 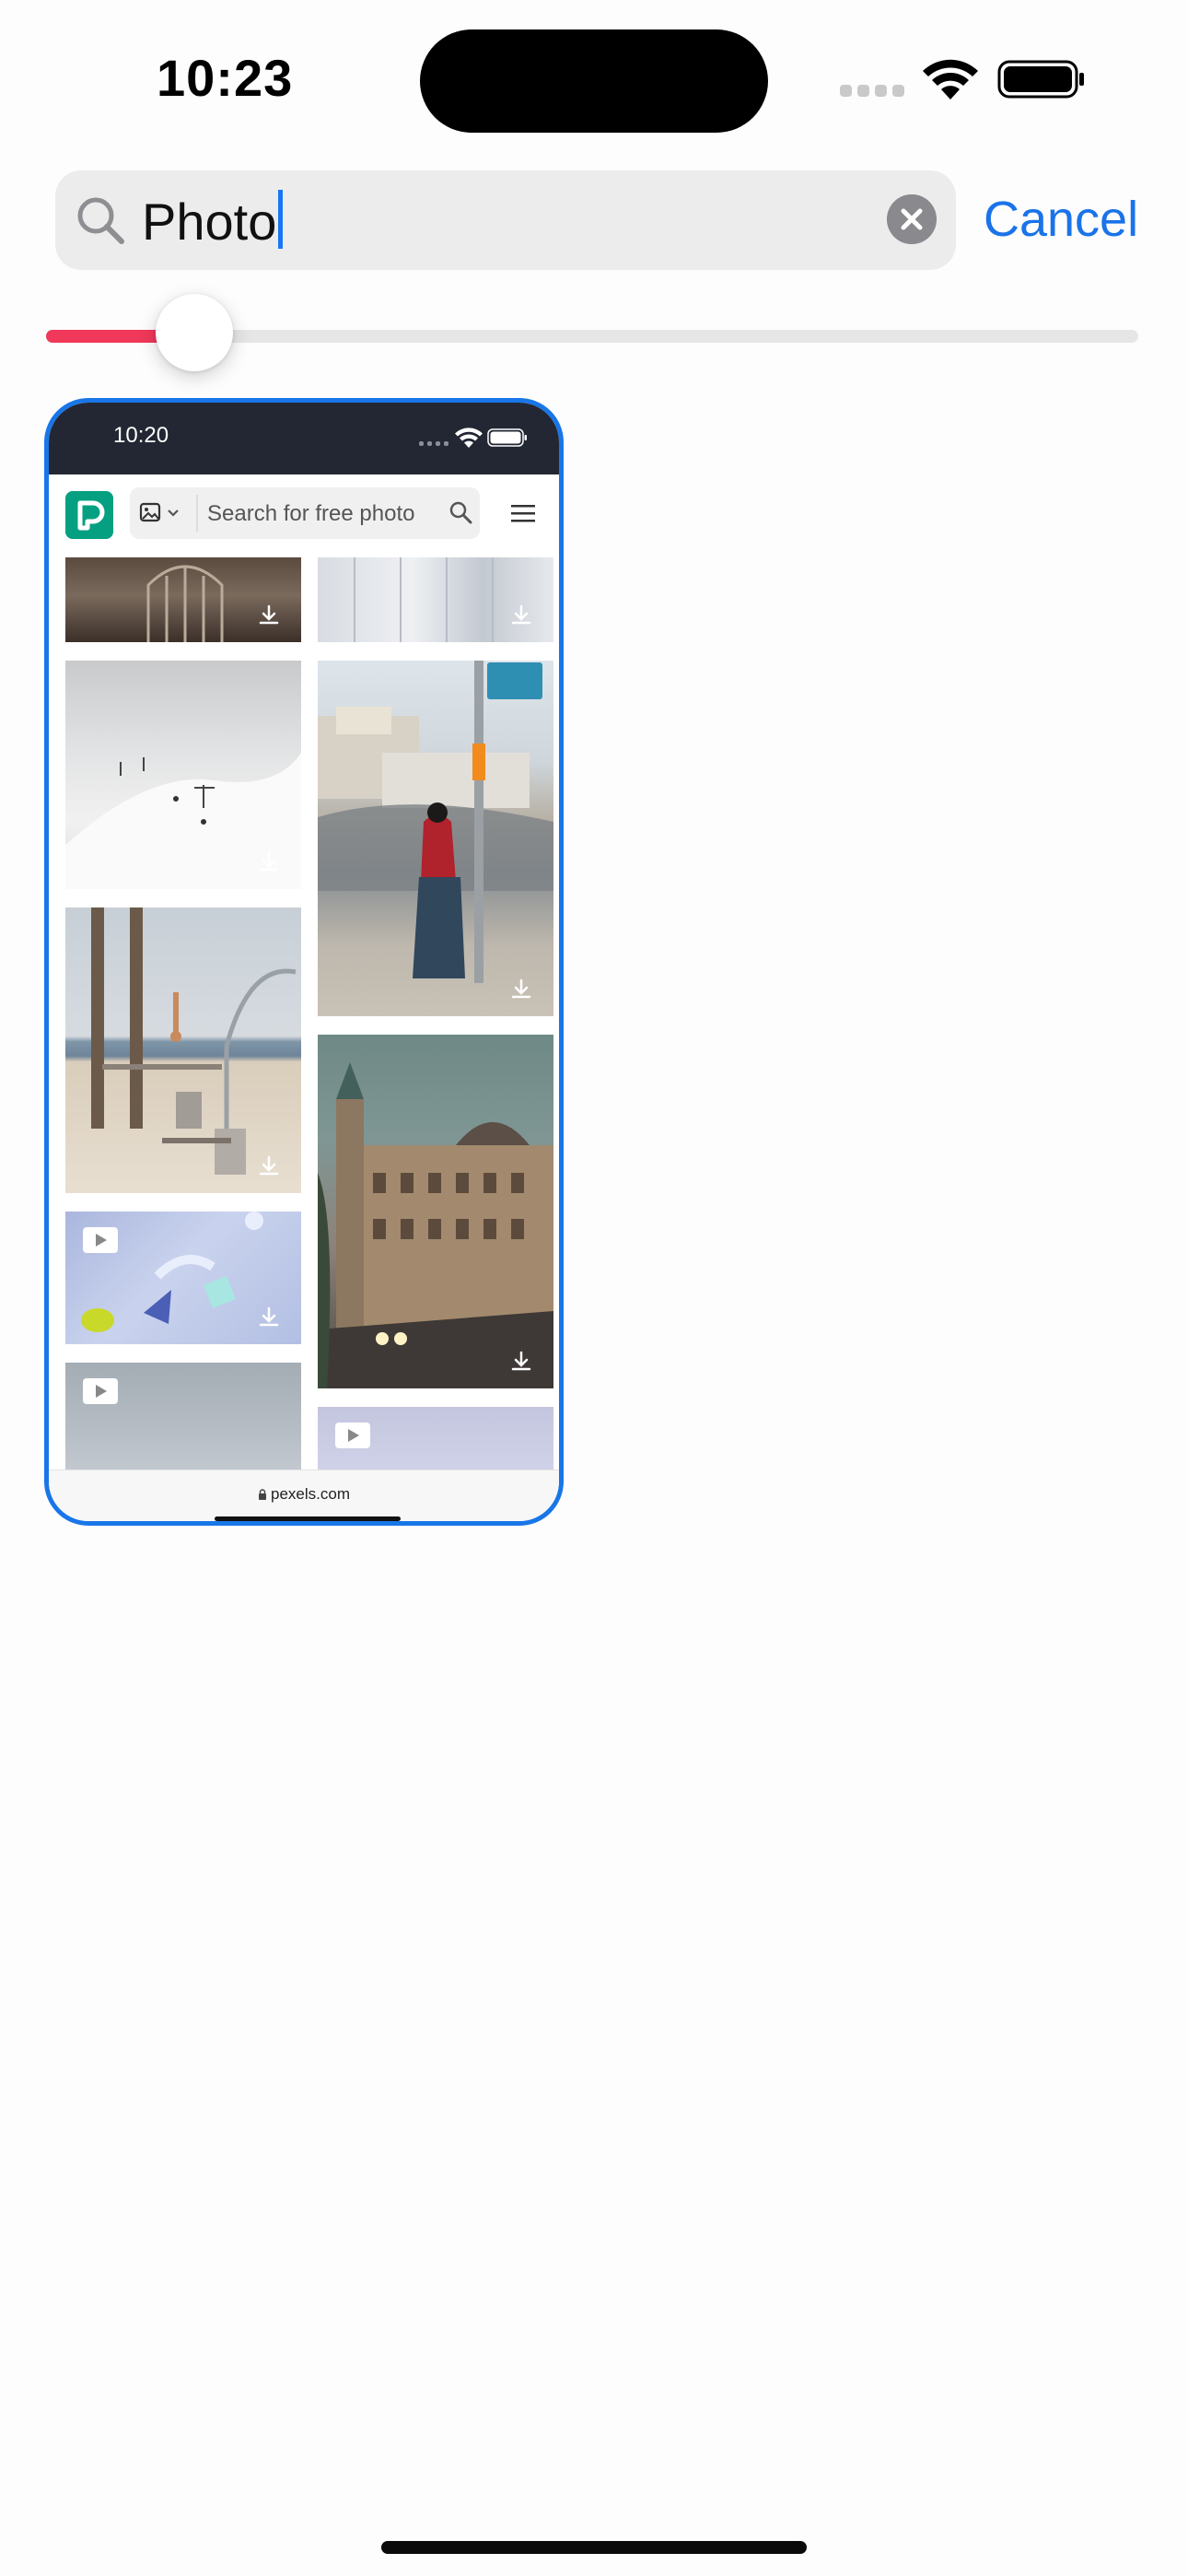 I want to click on site-search-placeholder: Search for free photo, so click(x=311, y=513).